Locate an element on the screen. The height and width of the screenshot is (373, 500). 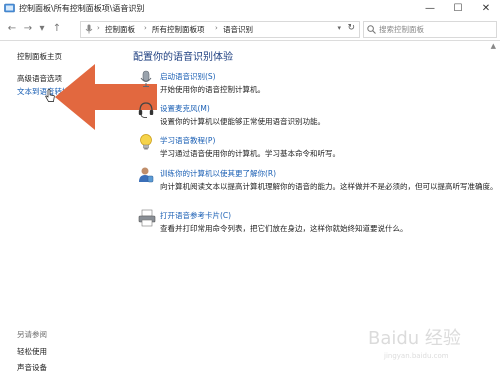
refresh-icon: ↻ is located at coordinates (351, 28).